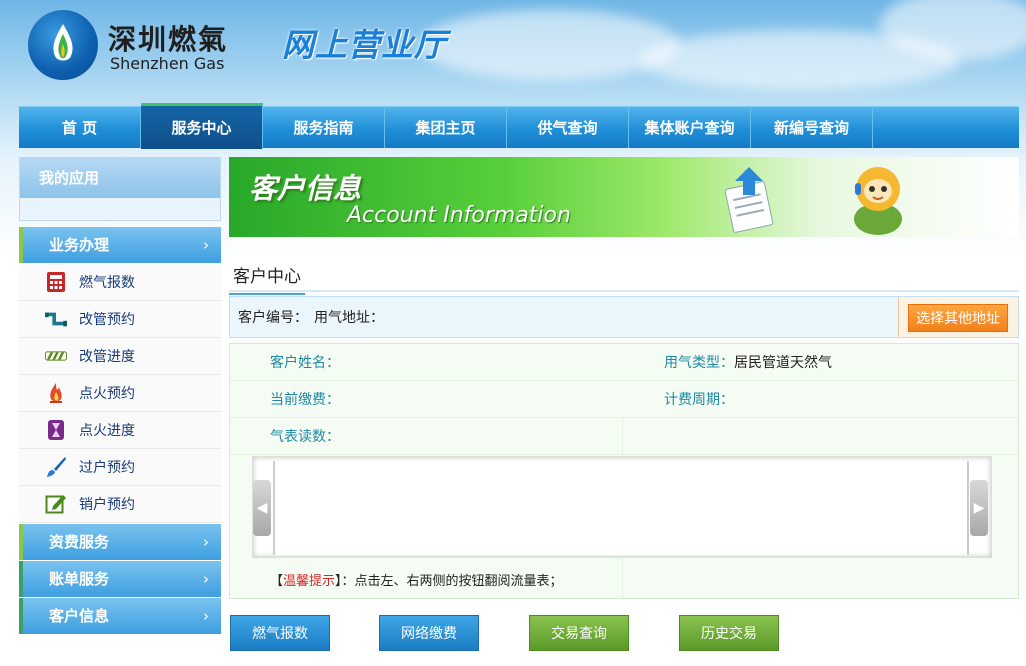  I want to click on nav-group-account-query: 集体账户查询, so click(690, 127).